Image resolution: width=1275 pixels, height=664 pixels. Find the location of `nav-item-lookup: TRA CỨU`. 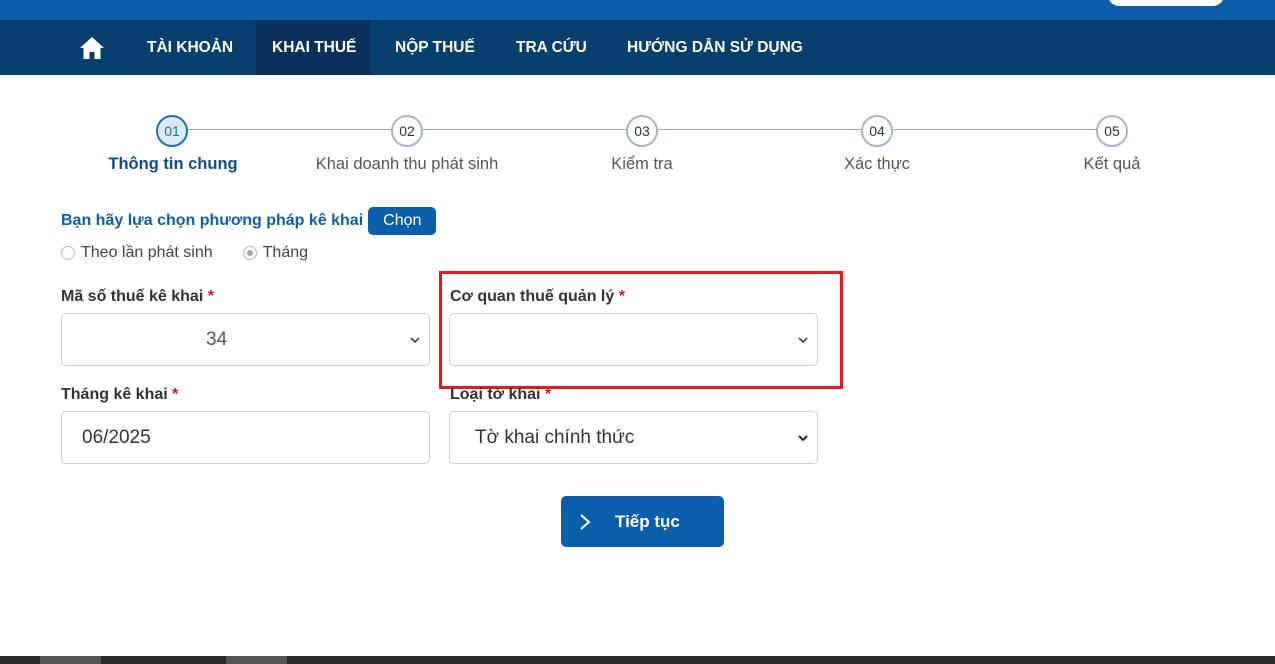

nav-item-lookup: TRA CỨU is located at coordinates (551, 47).